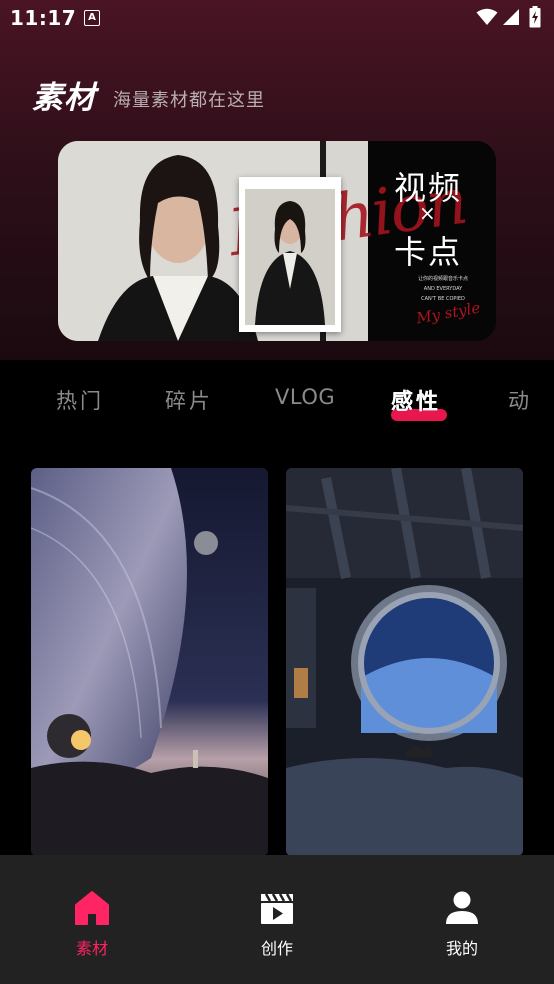 Image resolution: width=554 pixels, height=984 pixels. I want to click on banner-polaroid, so click(290, 254).